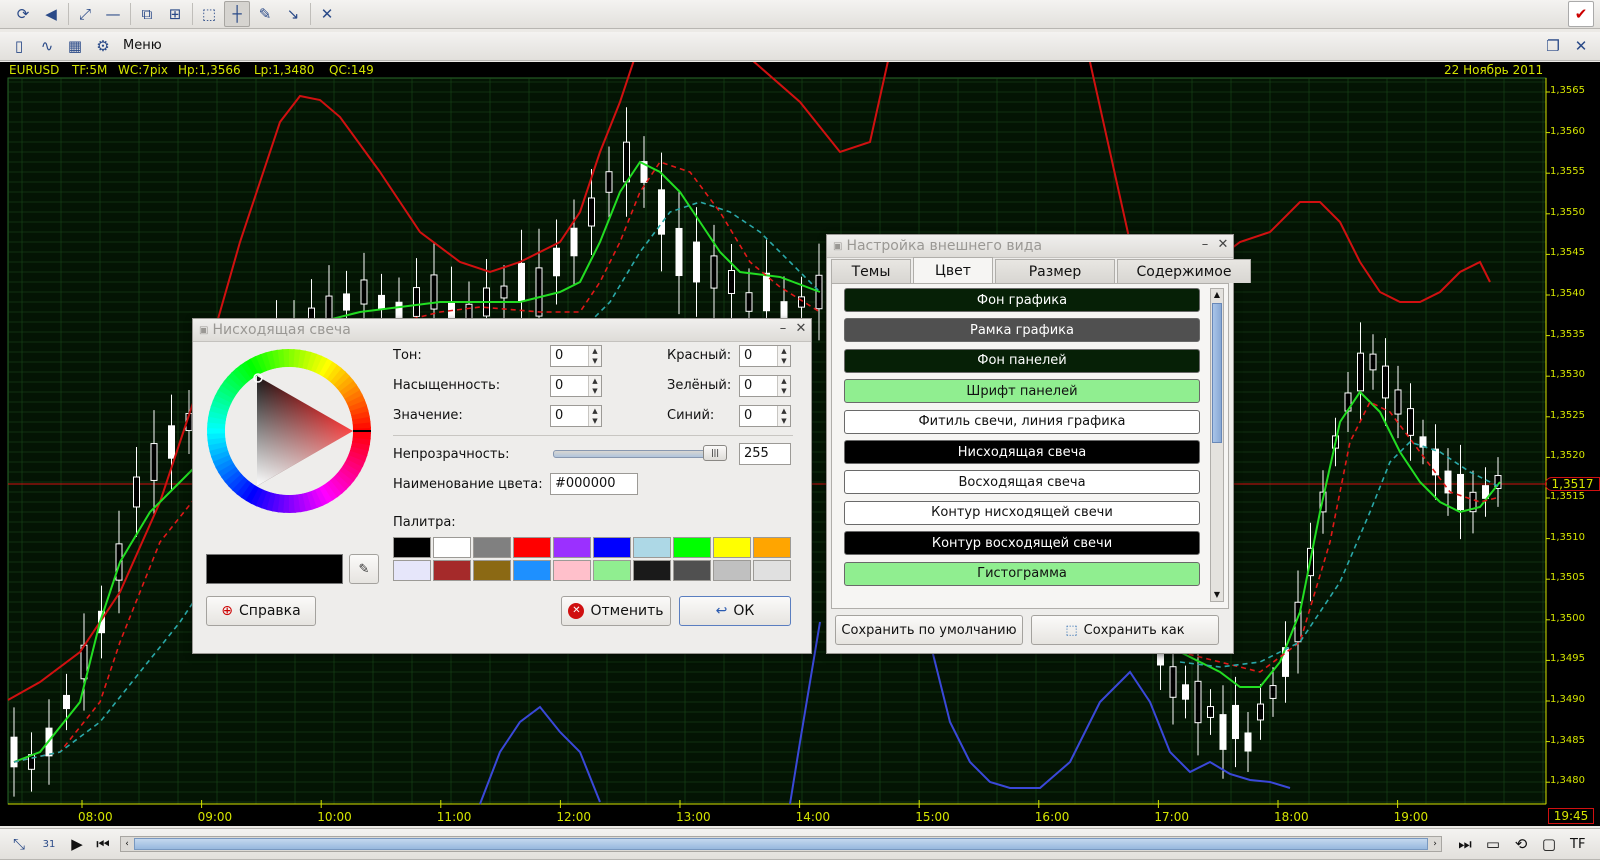 The height and width of the screenshot is (860, 1600). Describe the element at coordinates (85, 14) in the screenshot. I see `fit-icon: ⤢` at that location.